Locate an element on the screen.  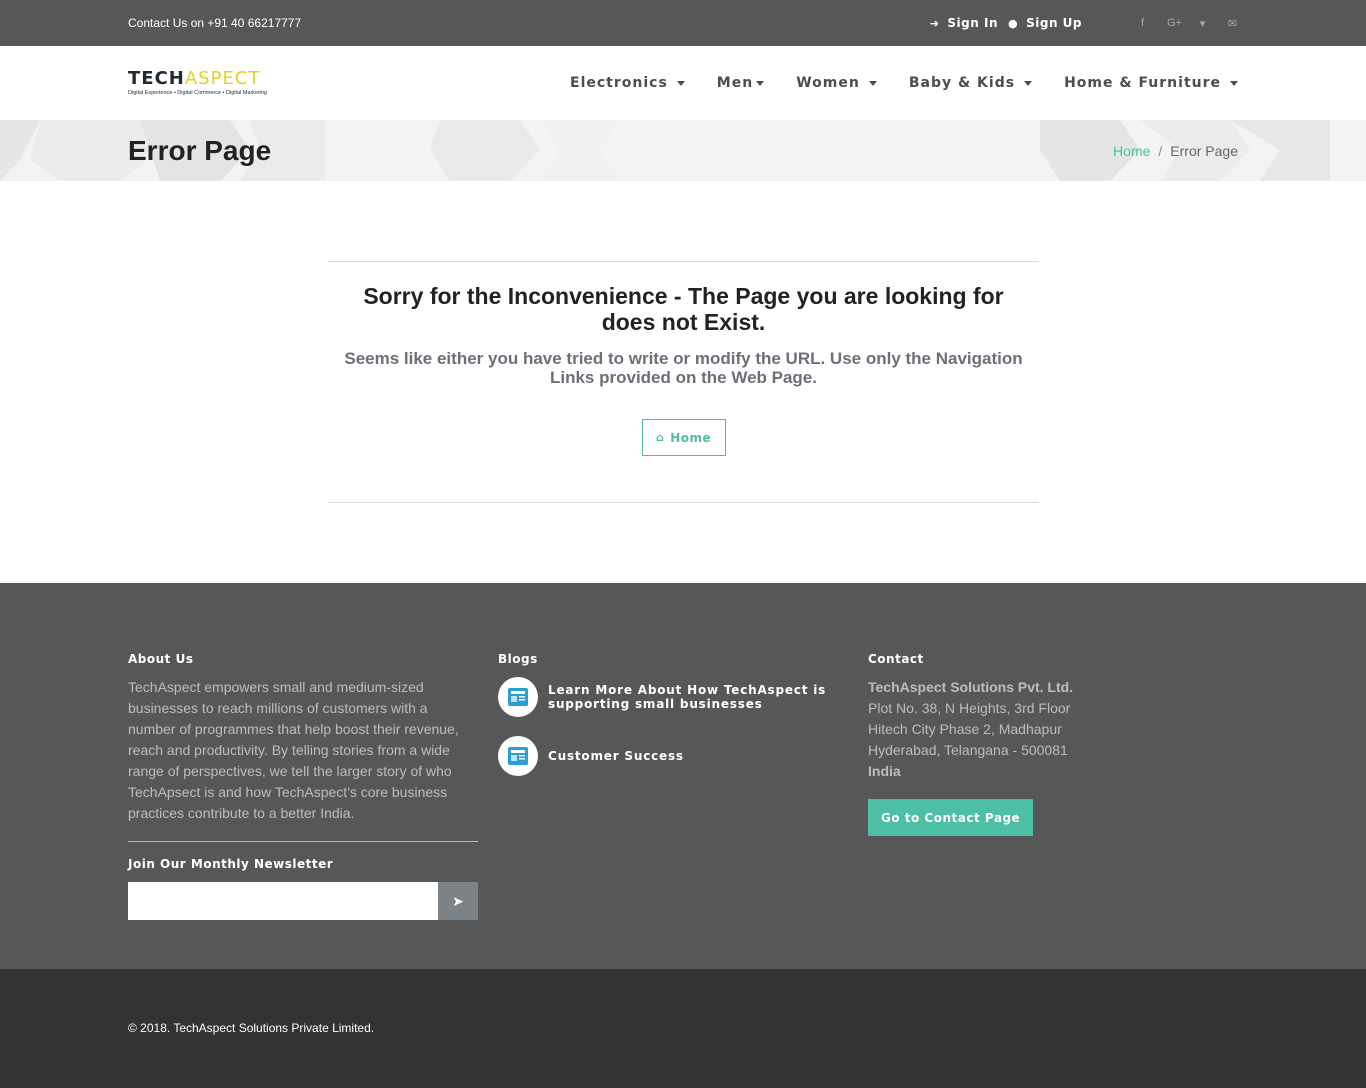
blog-item: Customer Success is located at coordinates (683, 756).